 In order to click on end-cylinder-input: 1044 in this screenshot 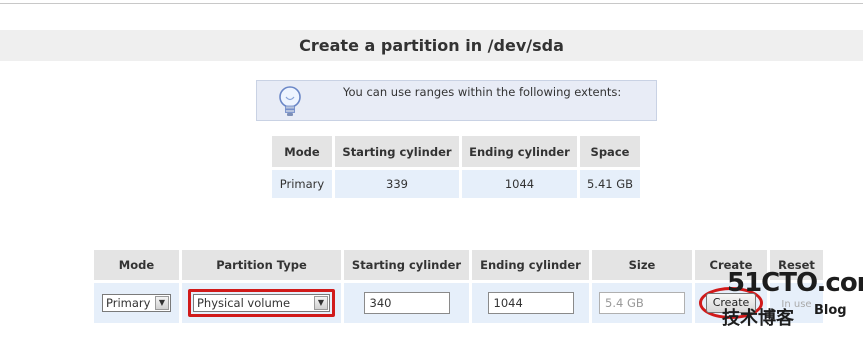, I will do `click(530, 303)`.